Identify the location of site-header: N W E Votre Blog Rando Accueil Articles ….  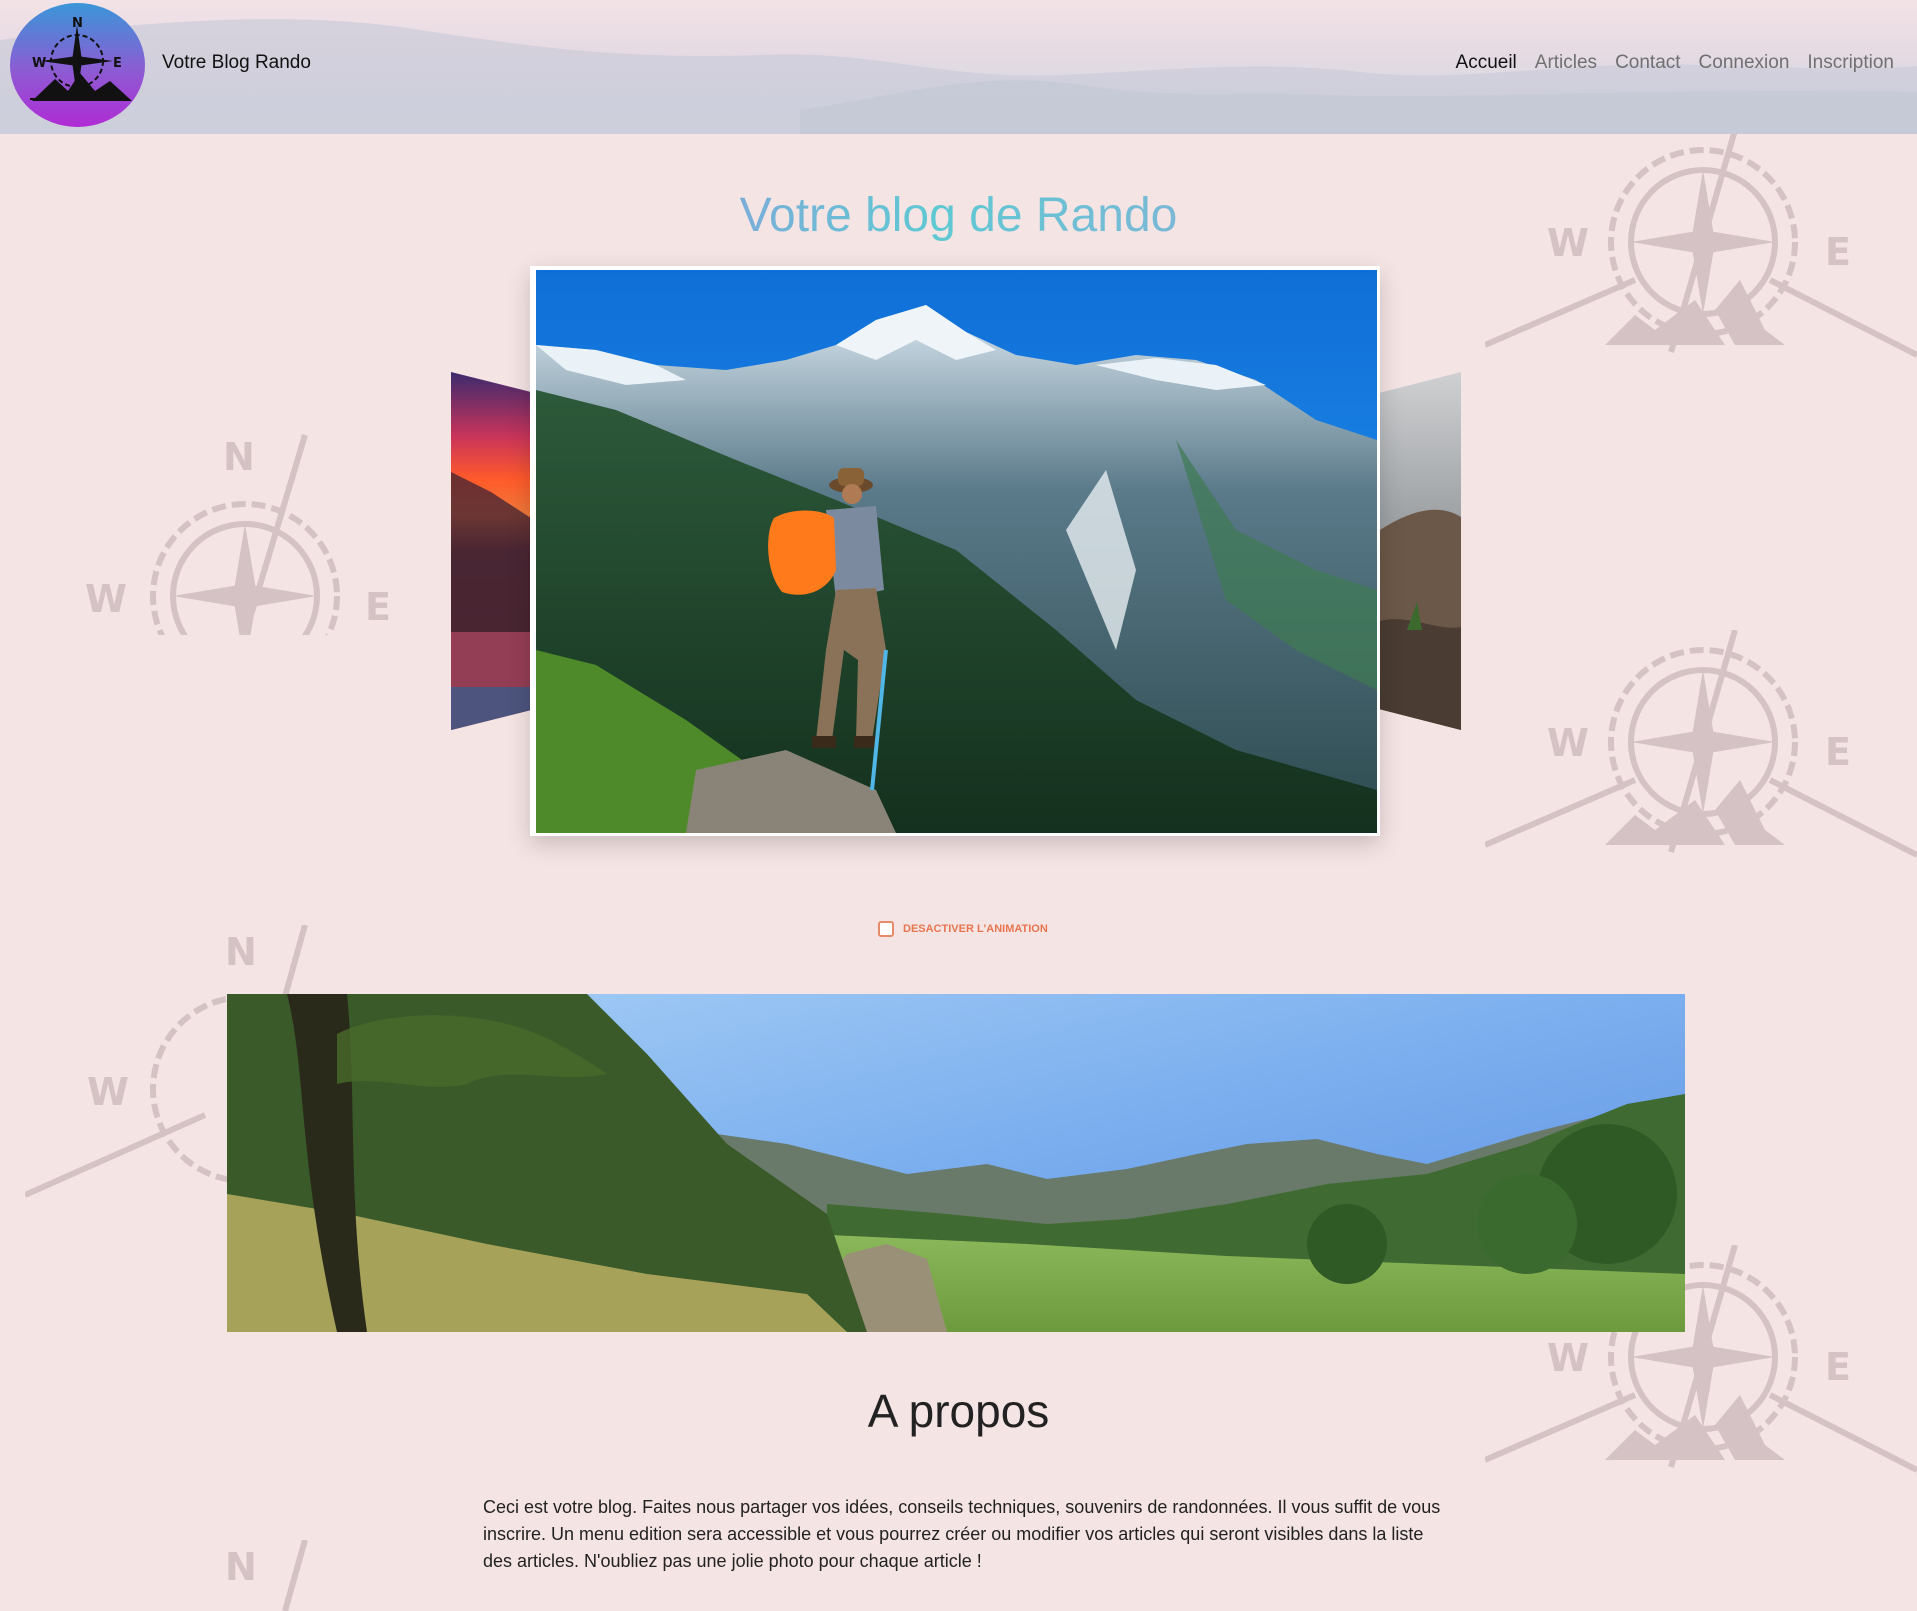
(958, 67).